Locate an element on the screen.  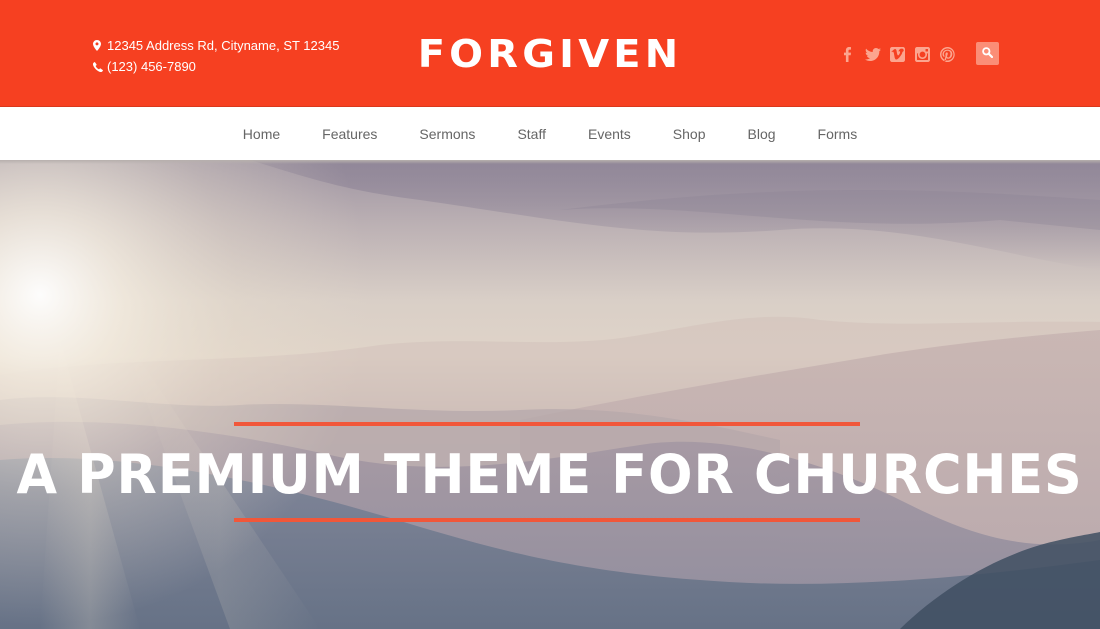
hero-headline: A PREMIUM THEME FOR CHURCHES is located at coordinates (550, 475).